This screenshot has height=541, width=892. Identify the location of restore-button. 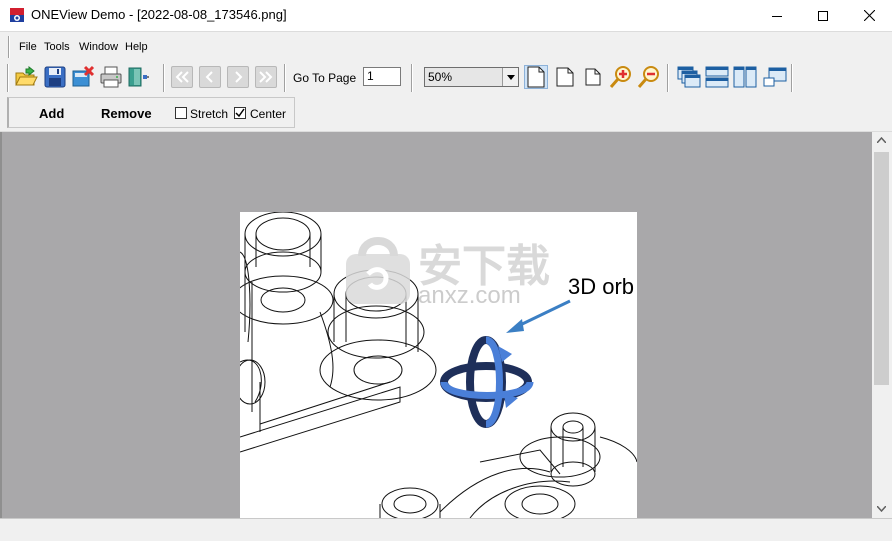
(775, 77).